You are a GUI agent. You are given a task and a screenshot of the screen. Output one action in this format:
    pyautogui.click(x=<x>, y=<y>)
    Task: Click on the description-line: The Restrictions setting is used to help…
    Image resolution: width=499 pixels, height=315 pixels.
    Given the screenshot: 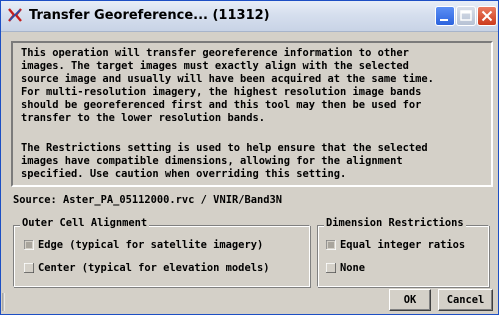 What is the action you would take?
    pyautogui.click(x=224, y=148)
    